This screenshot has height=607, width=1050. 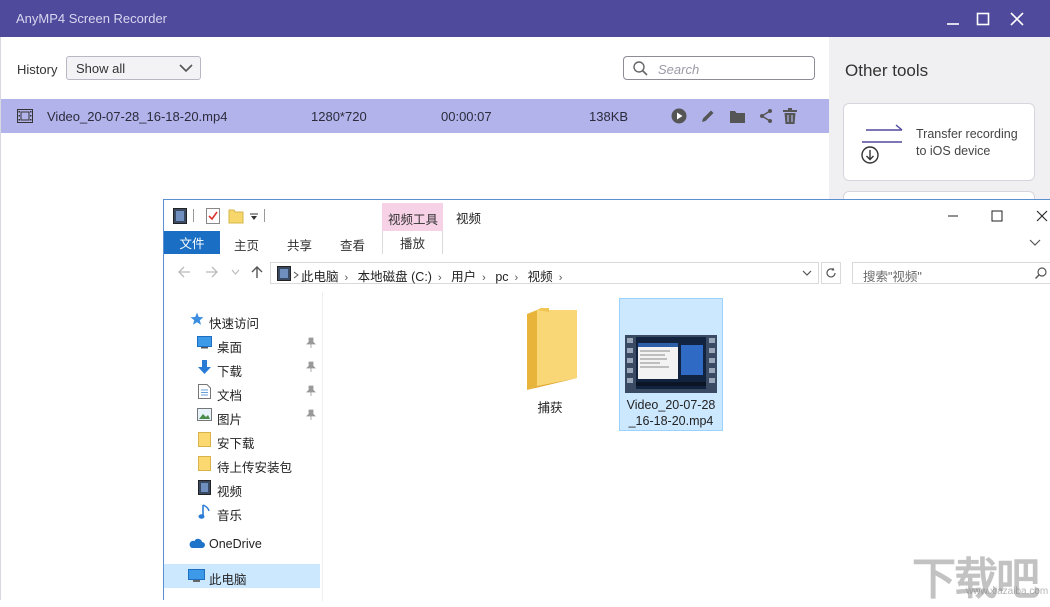 I want to click on watermark-logo: 下载吧, so click(x=976, y=579).